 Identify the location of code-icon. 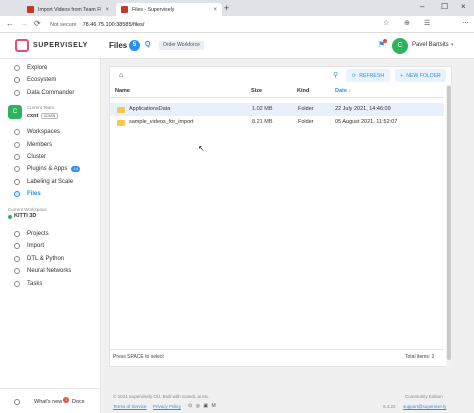
(17, 258).